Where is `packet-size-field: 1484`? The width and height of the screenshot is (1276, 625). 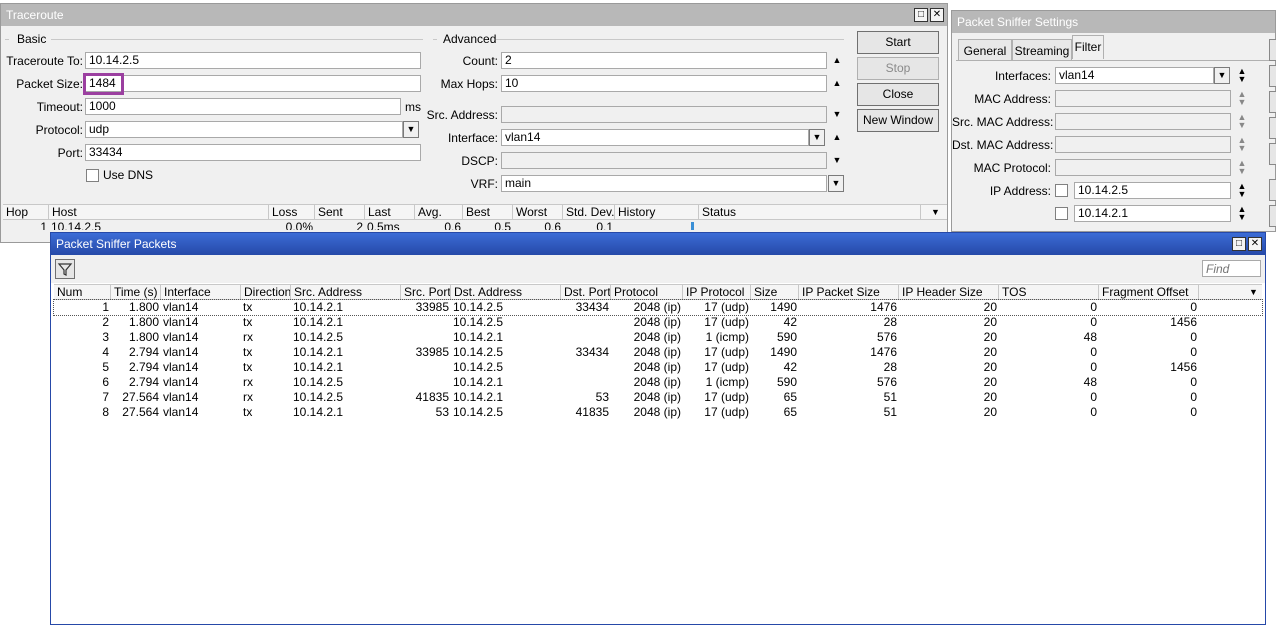 packet-size-field: 1484 is located at coordinates (253, 83).